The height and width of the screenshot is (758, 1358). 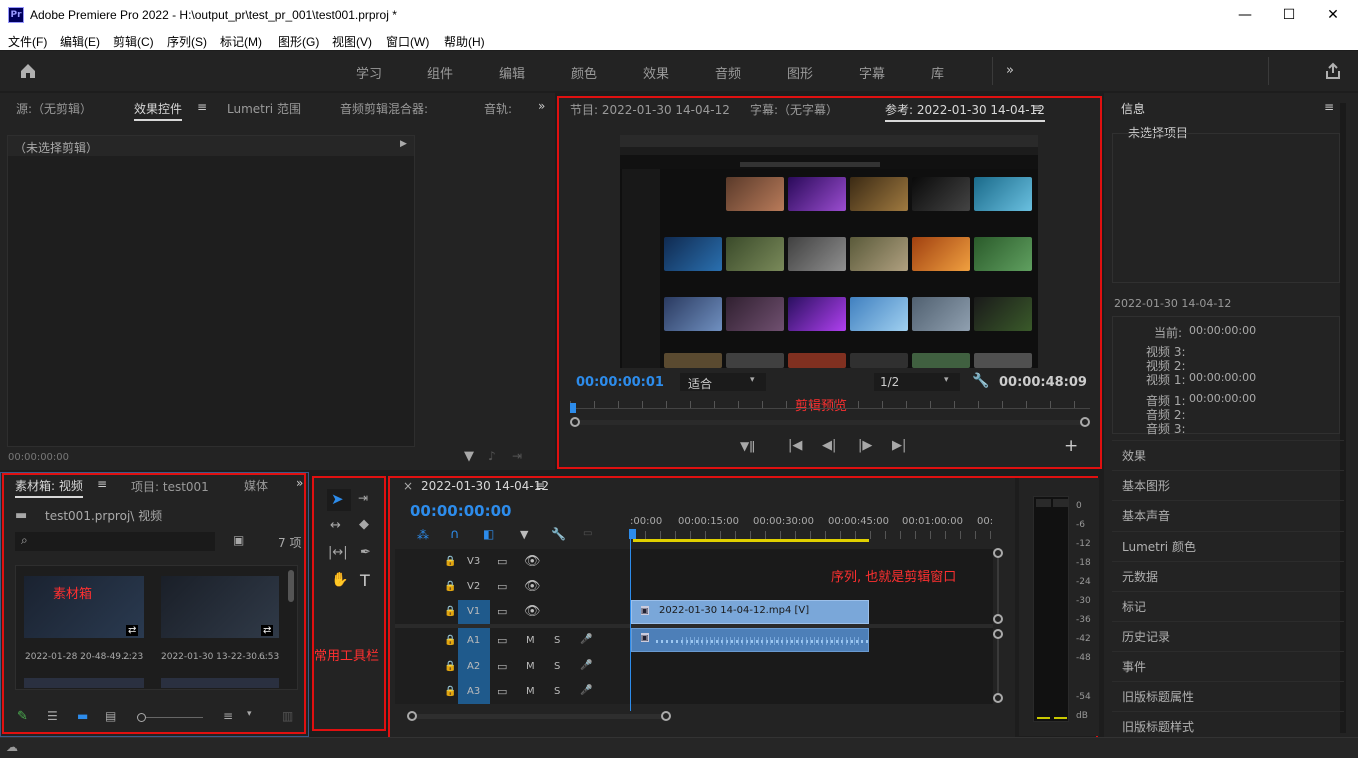 I want to click on play-audio-icon: ♪, so click(x=492, y=456).